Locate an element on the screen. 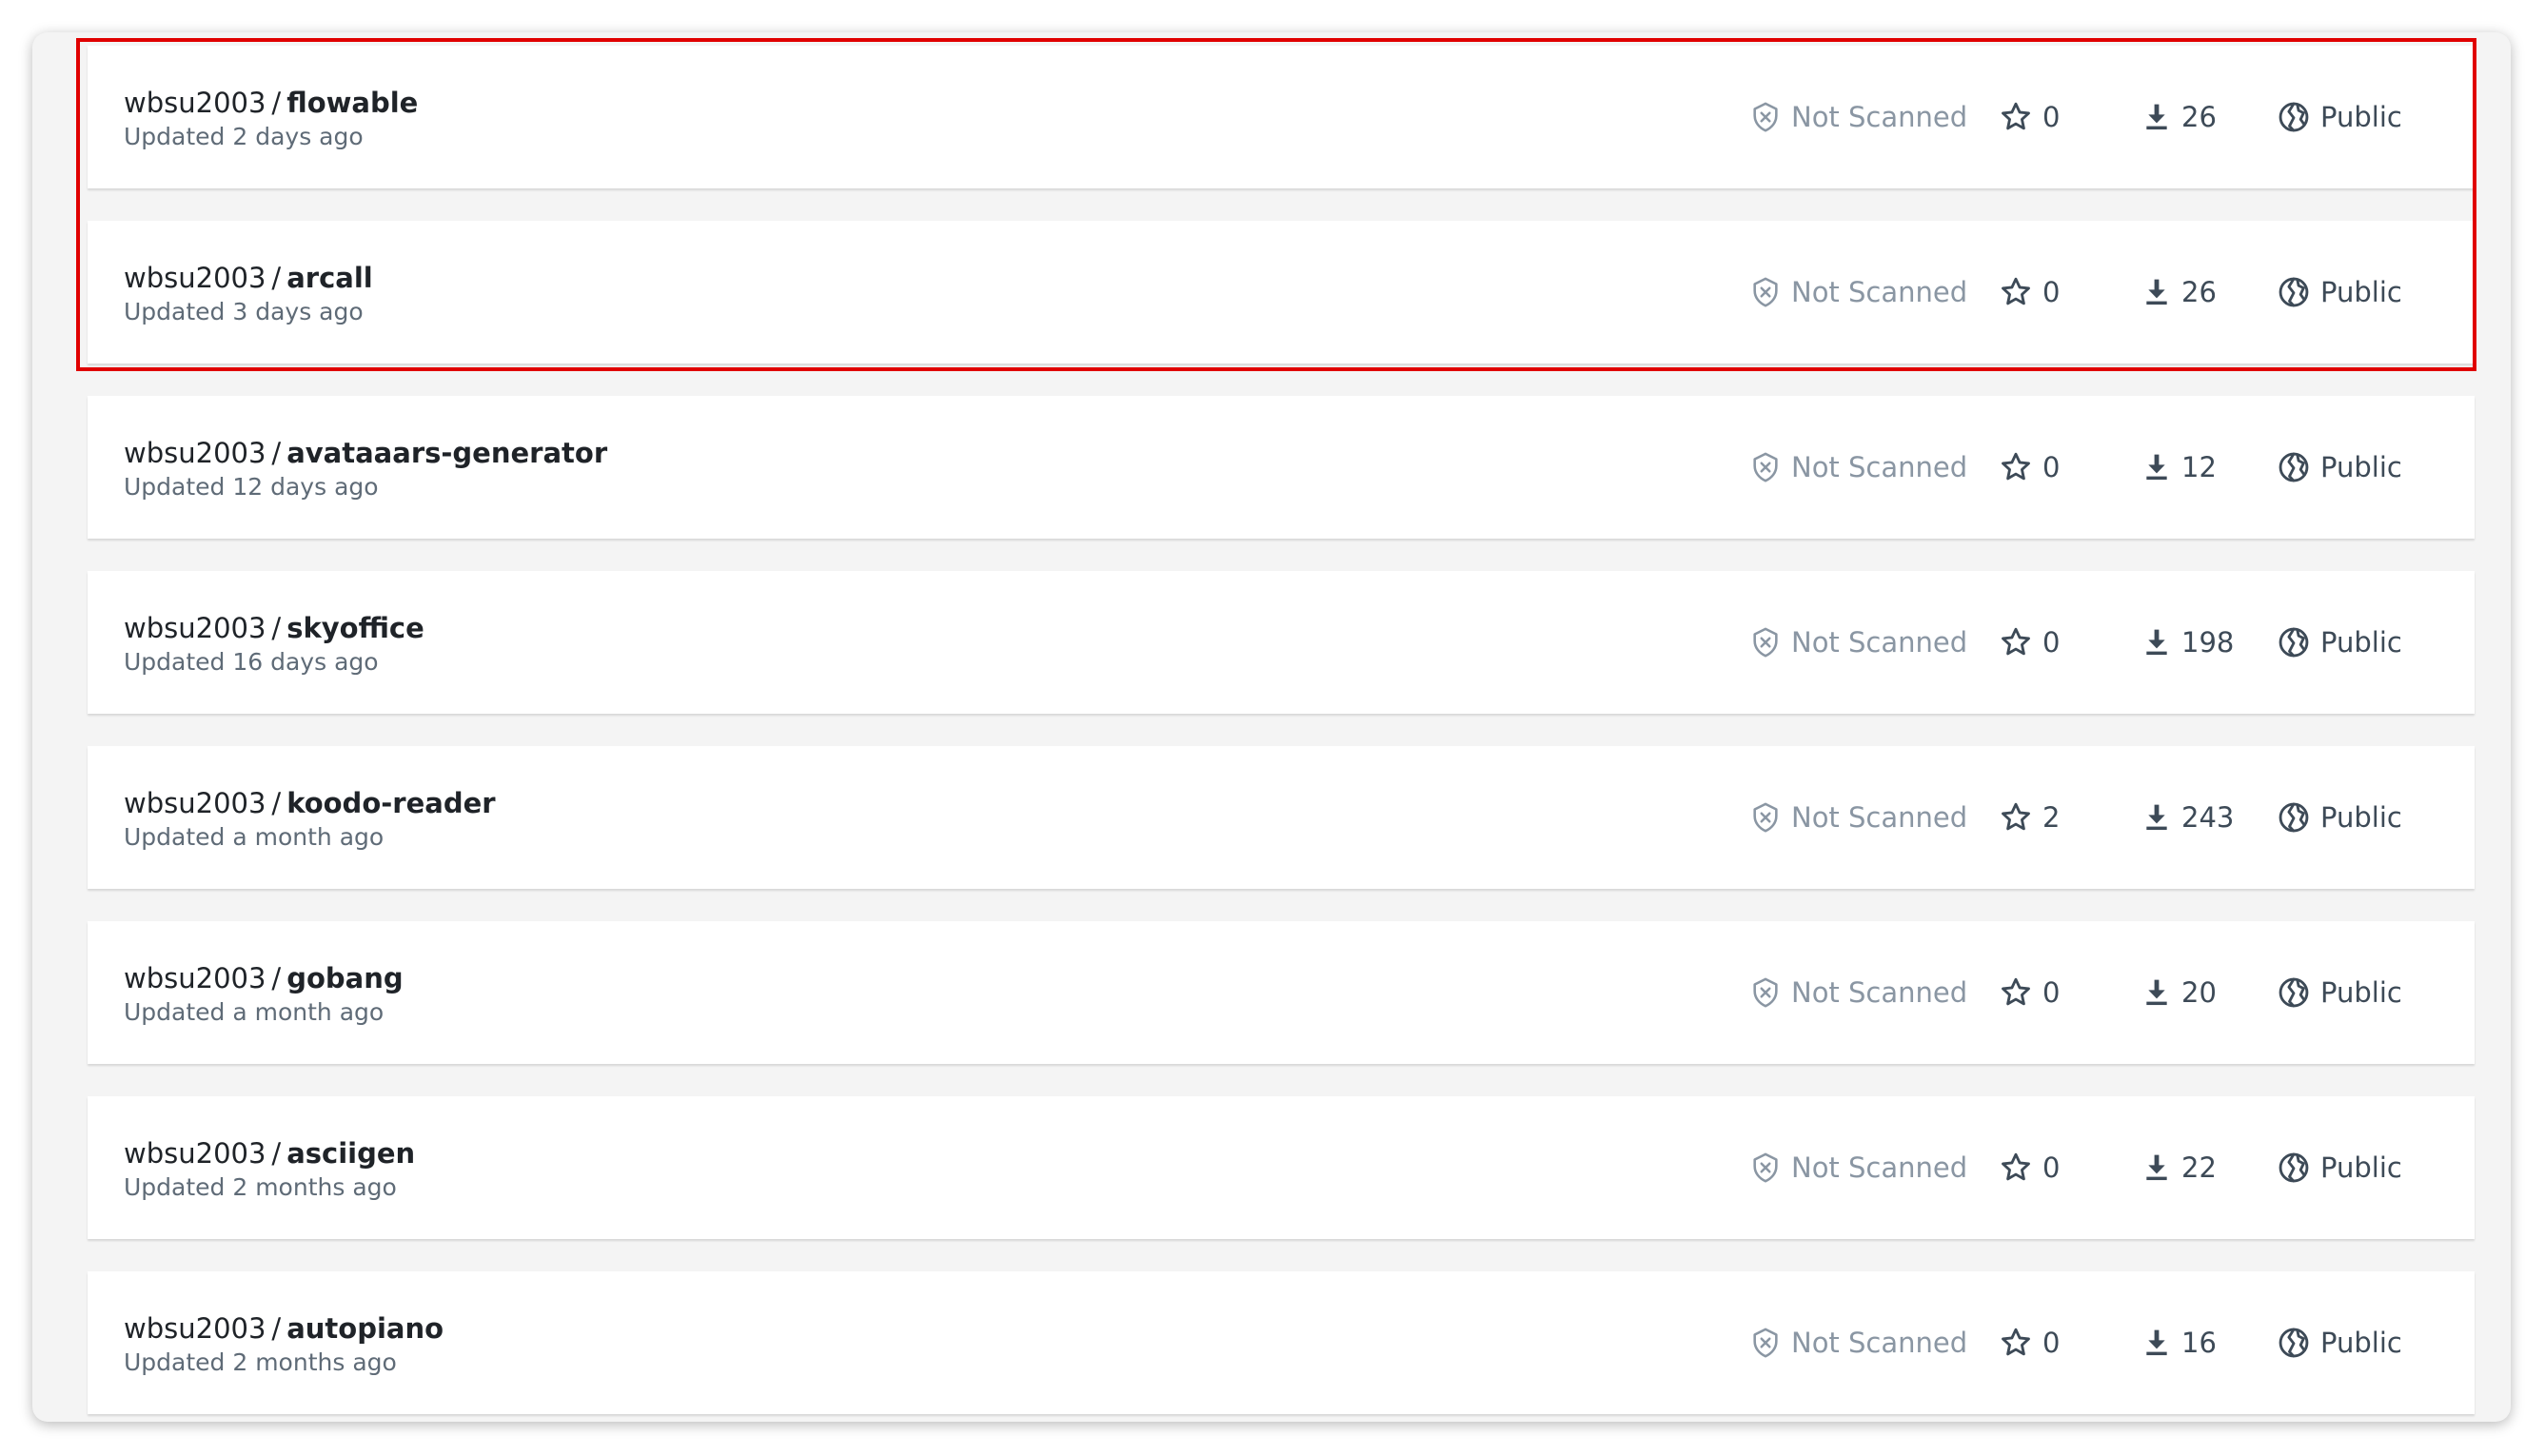 The width and height of the screenshot is (2545, 1456). star-count: 2 is located at coordinates (2029, 817).